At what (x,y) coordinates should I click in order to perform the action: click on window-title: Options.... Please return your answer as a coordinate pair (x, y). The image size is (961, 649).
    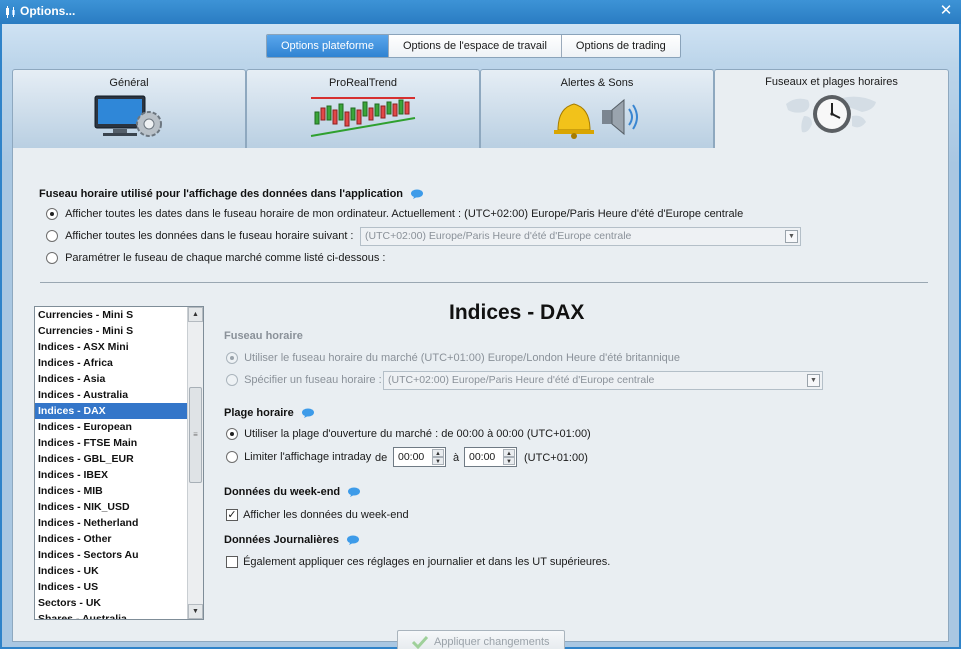
    Looking at the image, I should click on (48, 11).